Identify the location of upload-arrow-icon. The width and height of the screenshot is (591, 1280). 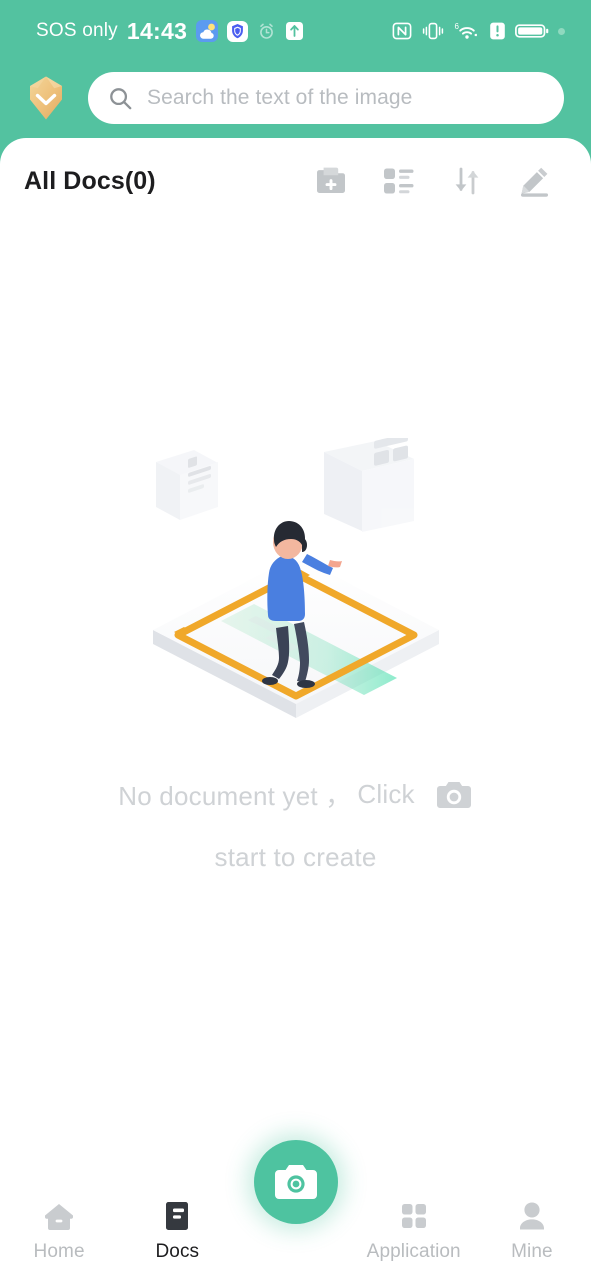
(294, 31).